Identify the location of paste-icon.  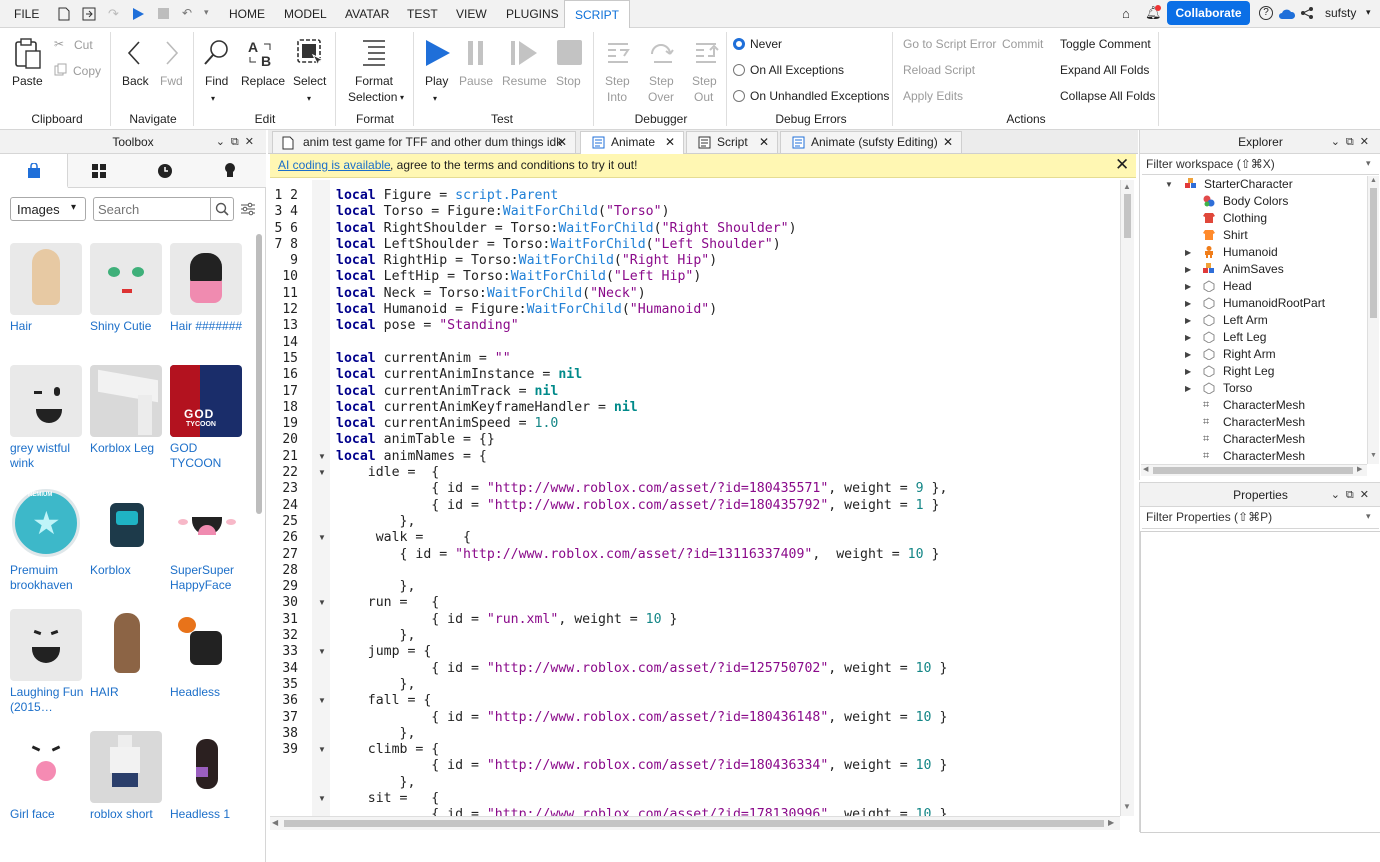
(28, 54).